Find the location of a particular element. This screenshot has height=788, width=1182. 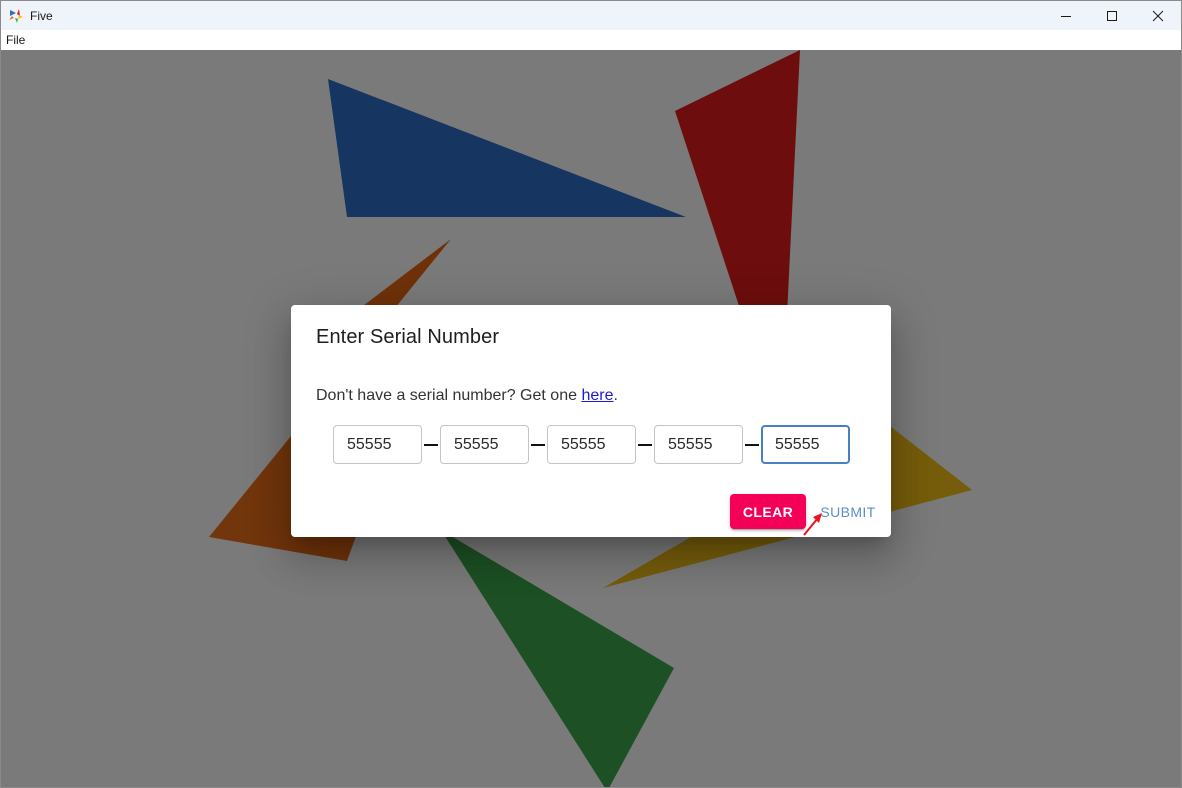

close-icon is located at coordinates (1158, 15).